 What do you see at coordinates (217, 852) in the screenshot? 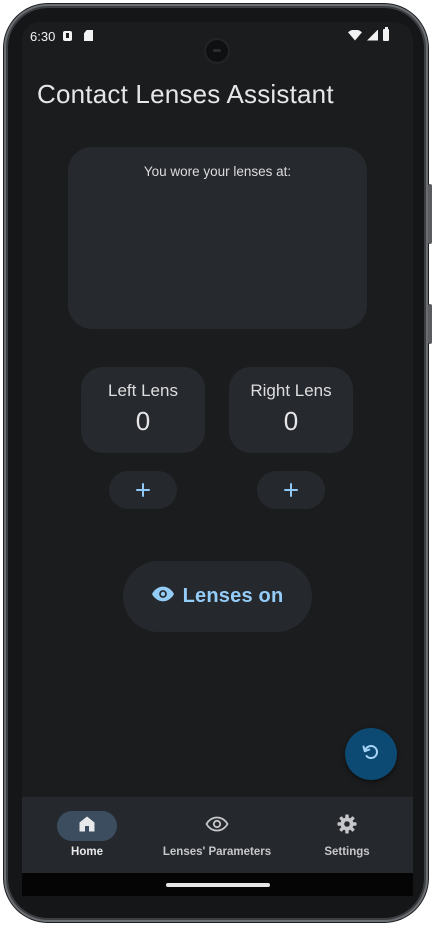
I see `nav-label-lenses-parameters: Lenses' Parameters` at bounding box center [217, 852].